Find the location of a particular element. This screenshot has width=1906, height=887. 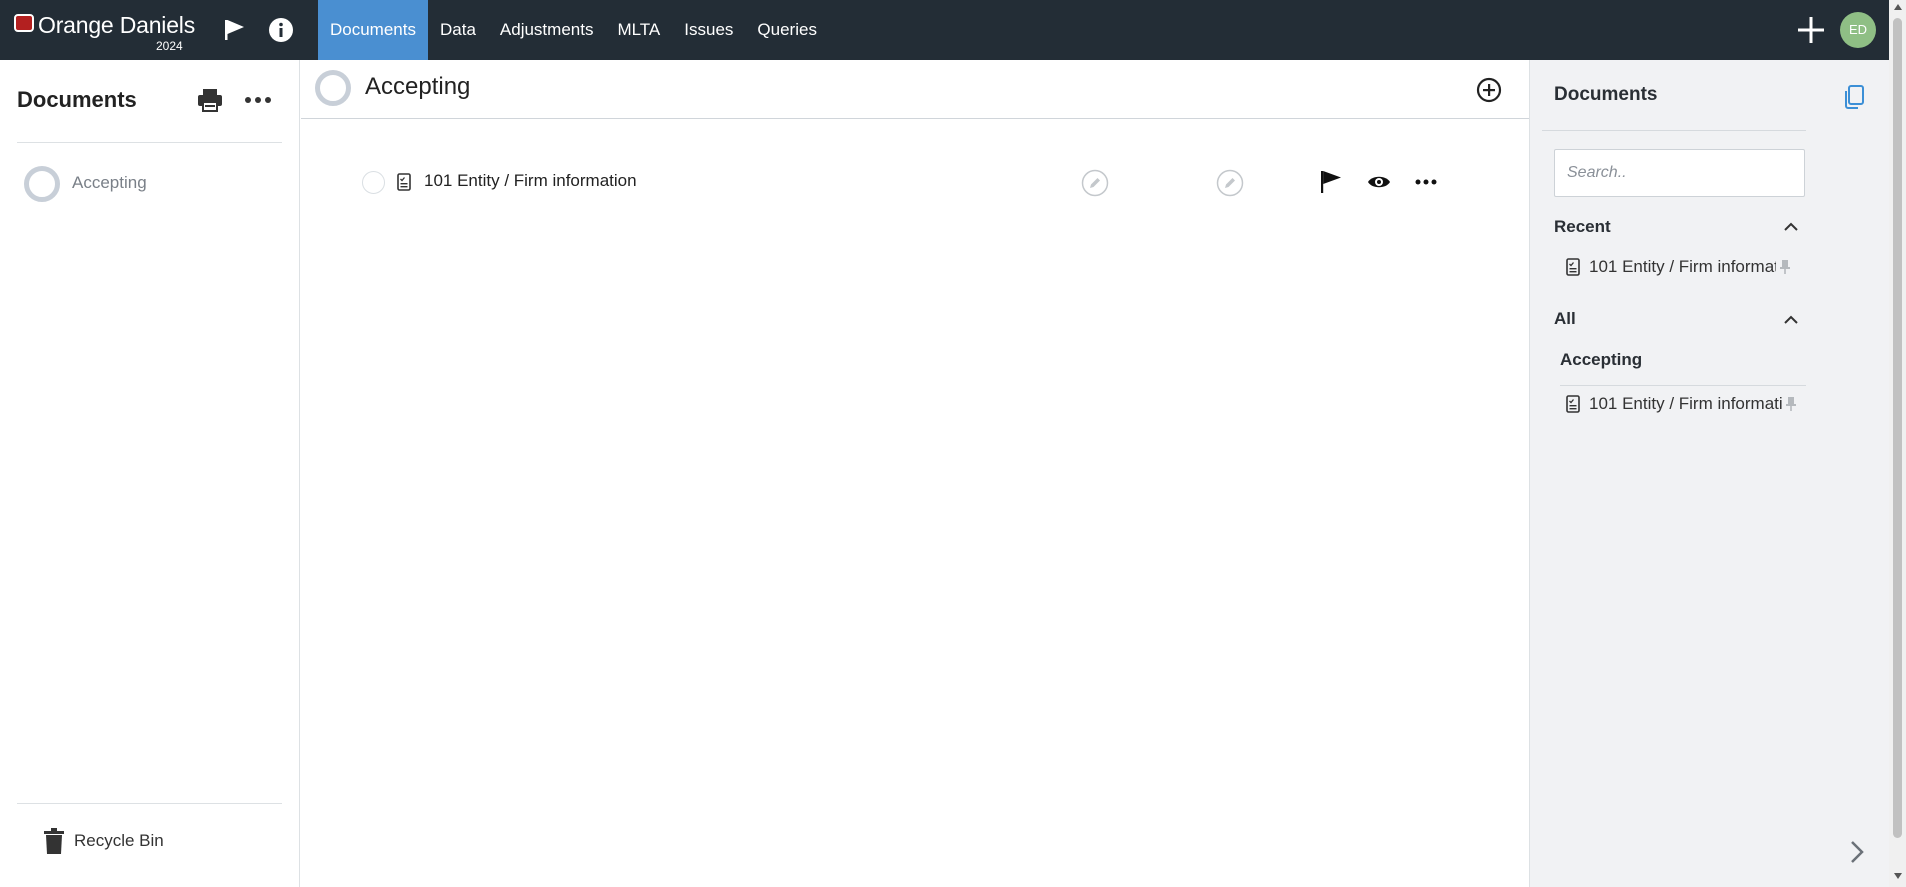

eye-icon is located at coordinates (1379, 182).